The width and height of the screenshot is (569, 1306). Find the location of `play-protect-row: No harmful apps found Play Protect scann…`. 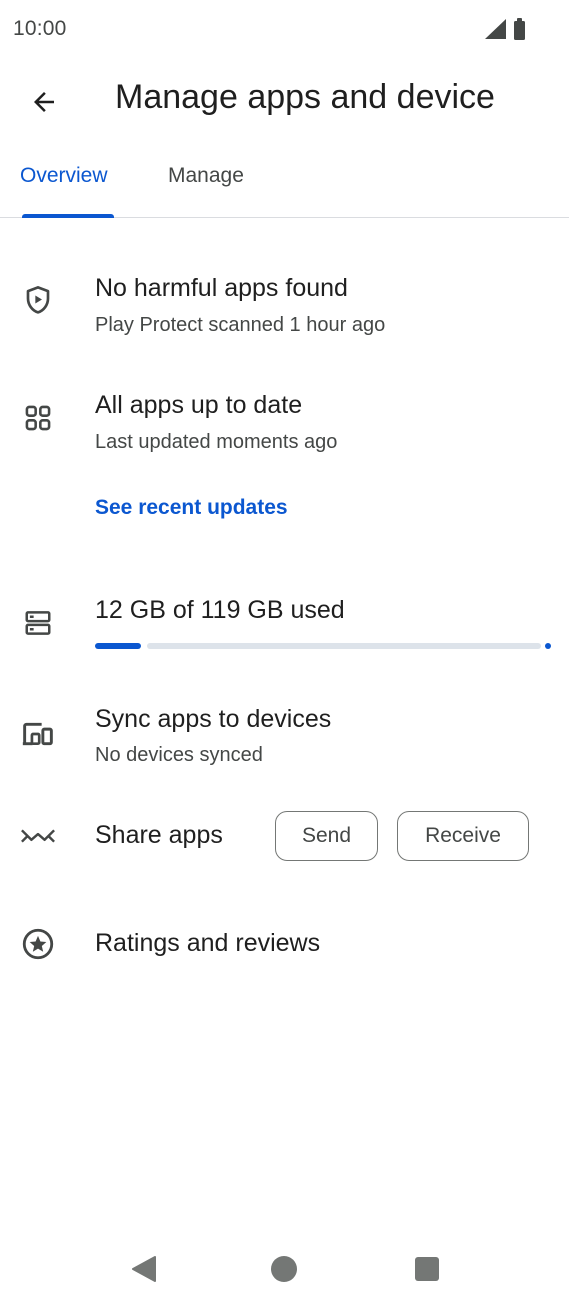

play-protect-row: No harmful apps found Play Protect scann… is located at coordinates (284, 307).